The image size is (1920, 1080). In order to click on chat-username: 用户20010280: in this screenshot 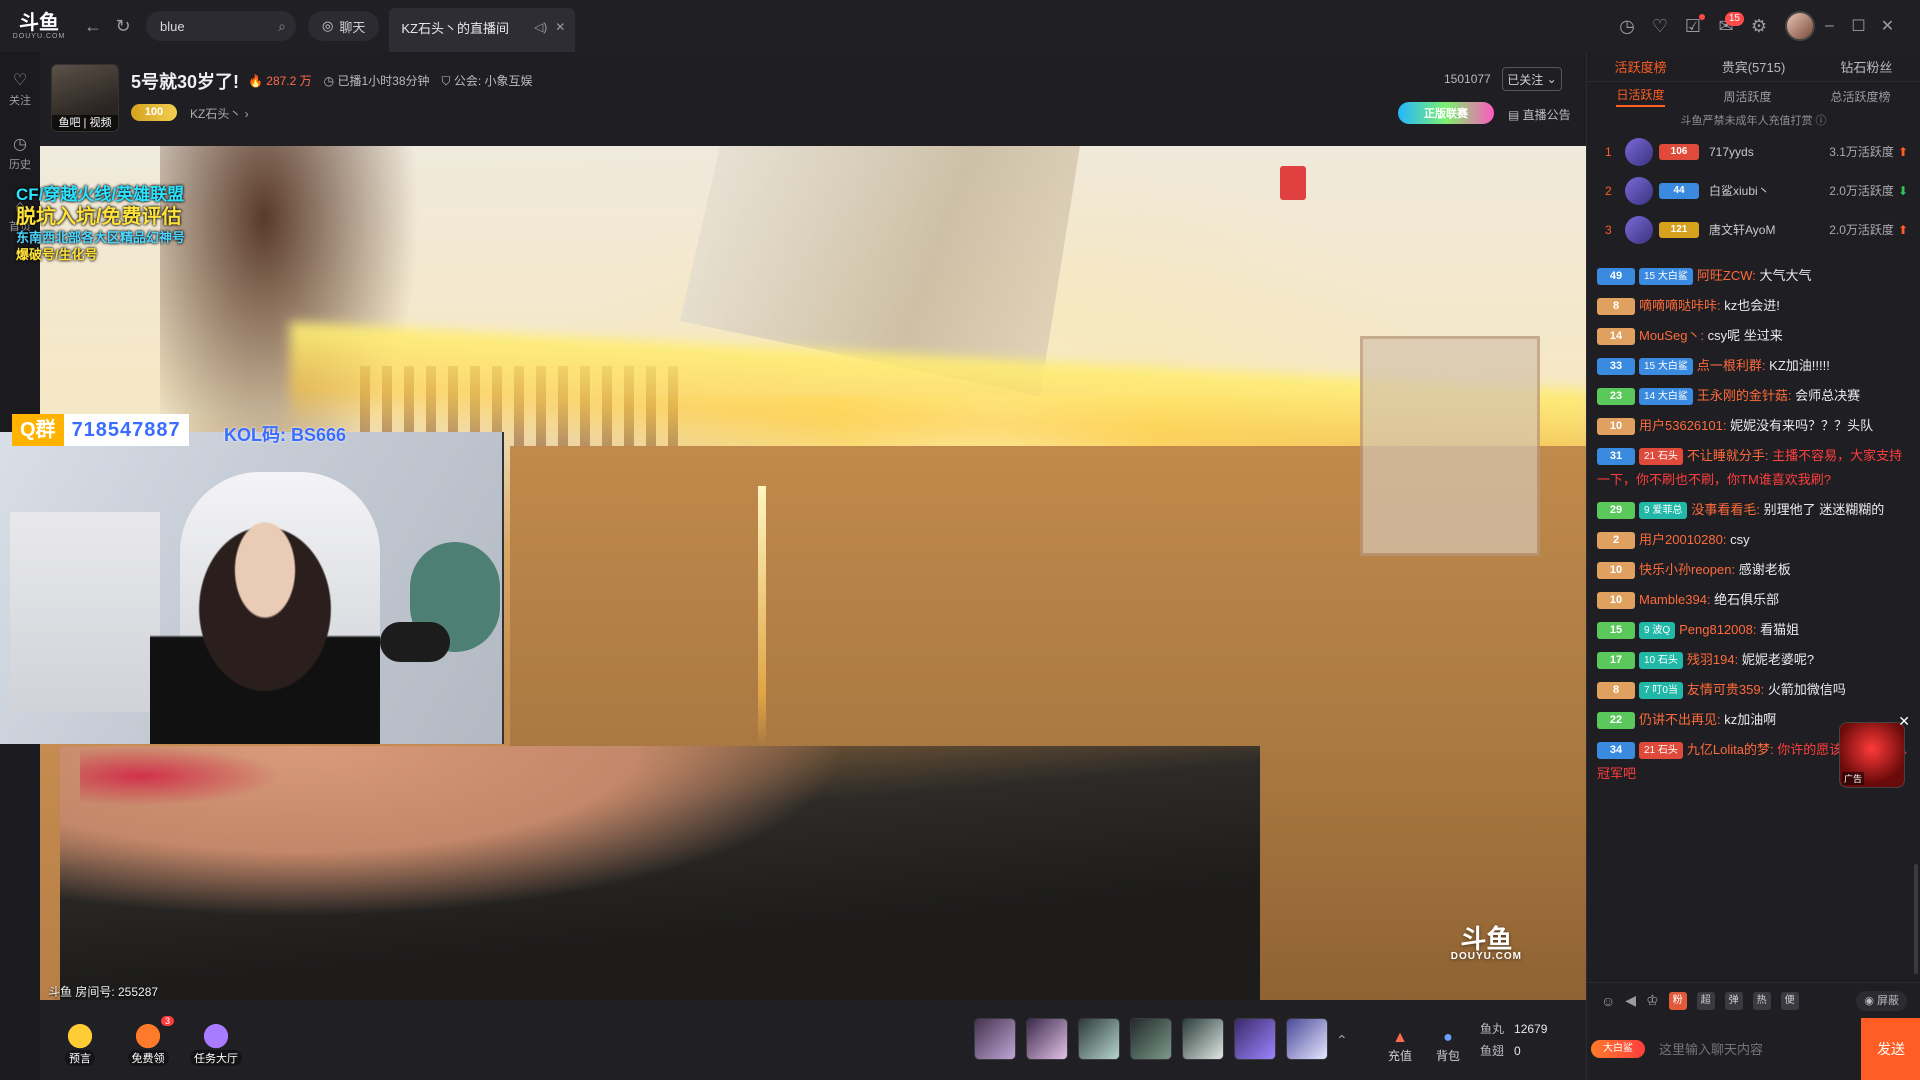, I will do `click(1682, 539)`.